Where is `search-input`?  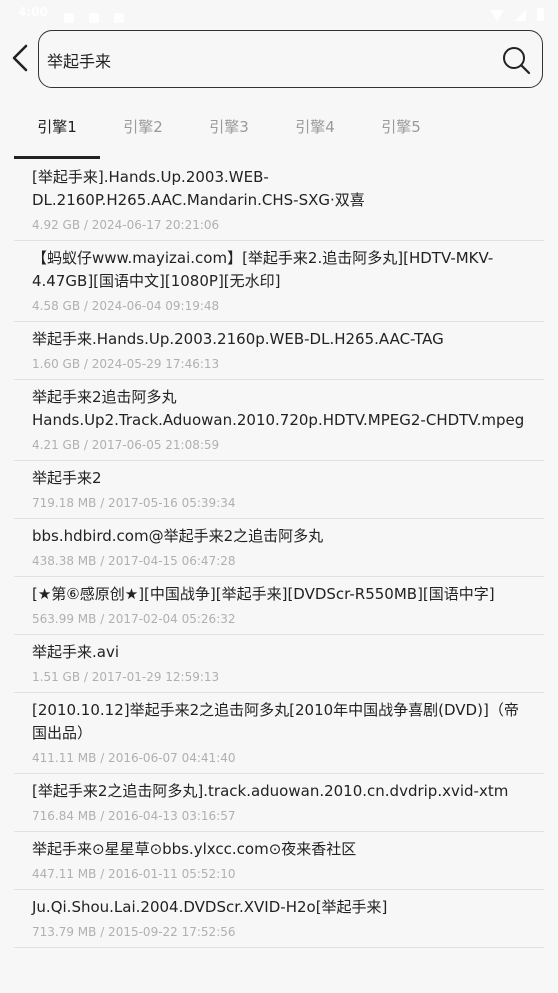 search-input is located at coordinates (267, 60).